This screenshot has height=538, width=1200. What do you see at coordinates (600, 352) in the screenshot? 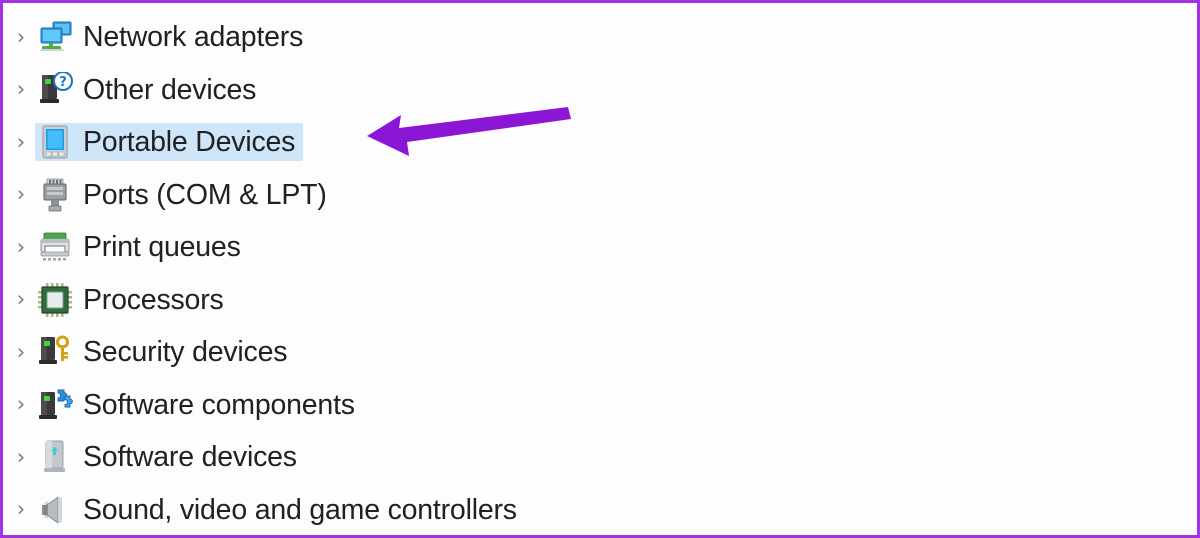
I see `tree-item-security-devices: › Security devices` at bounding box center [600, 352].